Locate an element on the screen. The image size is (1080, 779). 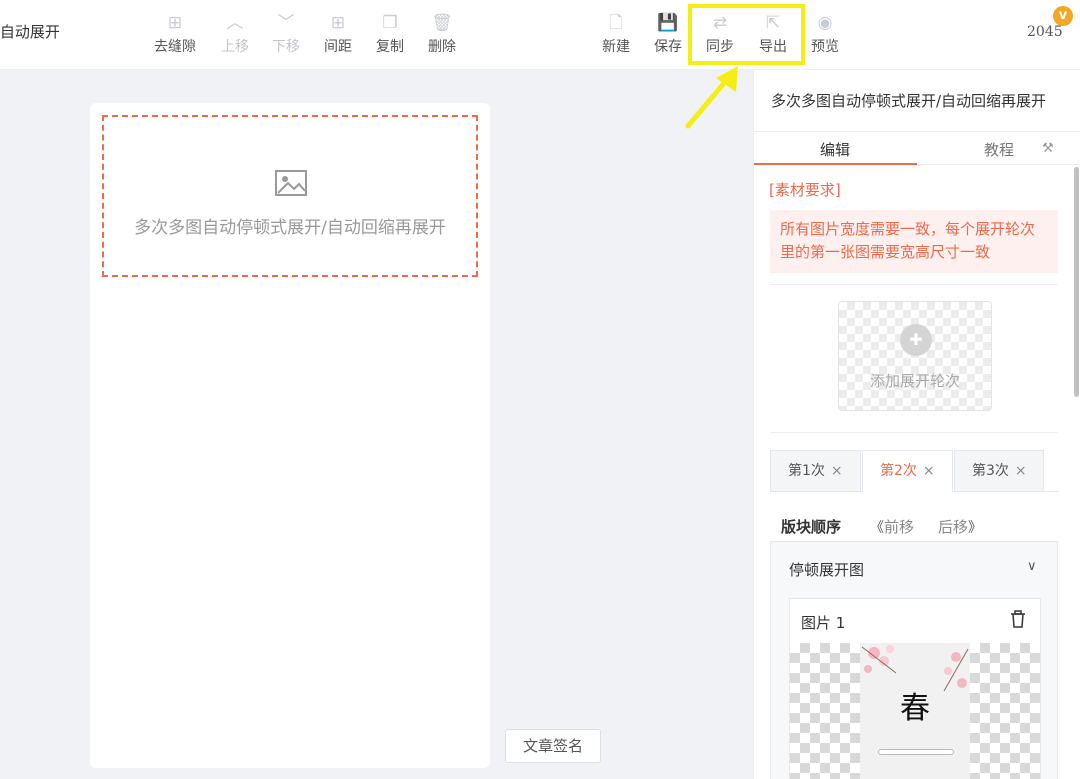
add-expand-round-button: ✚ 添加展开轮次 is located at coordinates (915, 356).